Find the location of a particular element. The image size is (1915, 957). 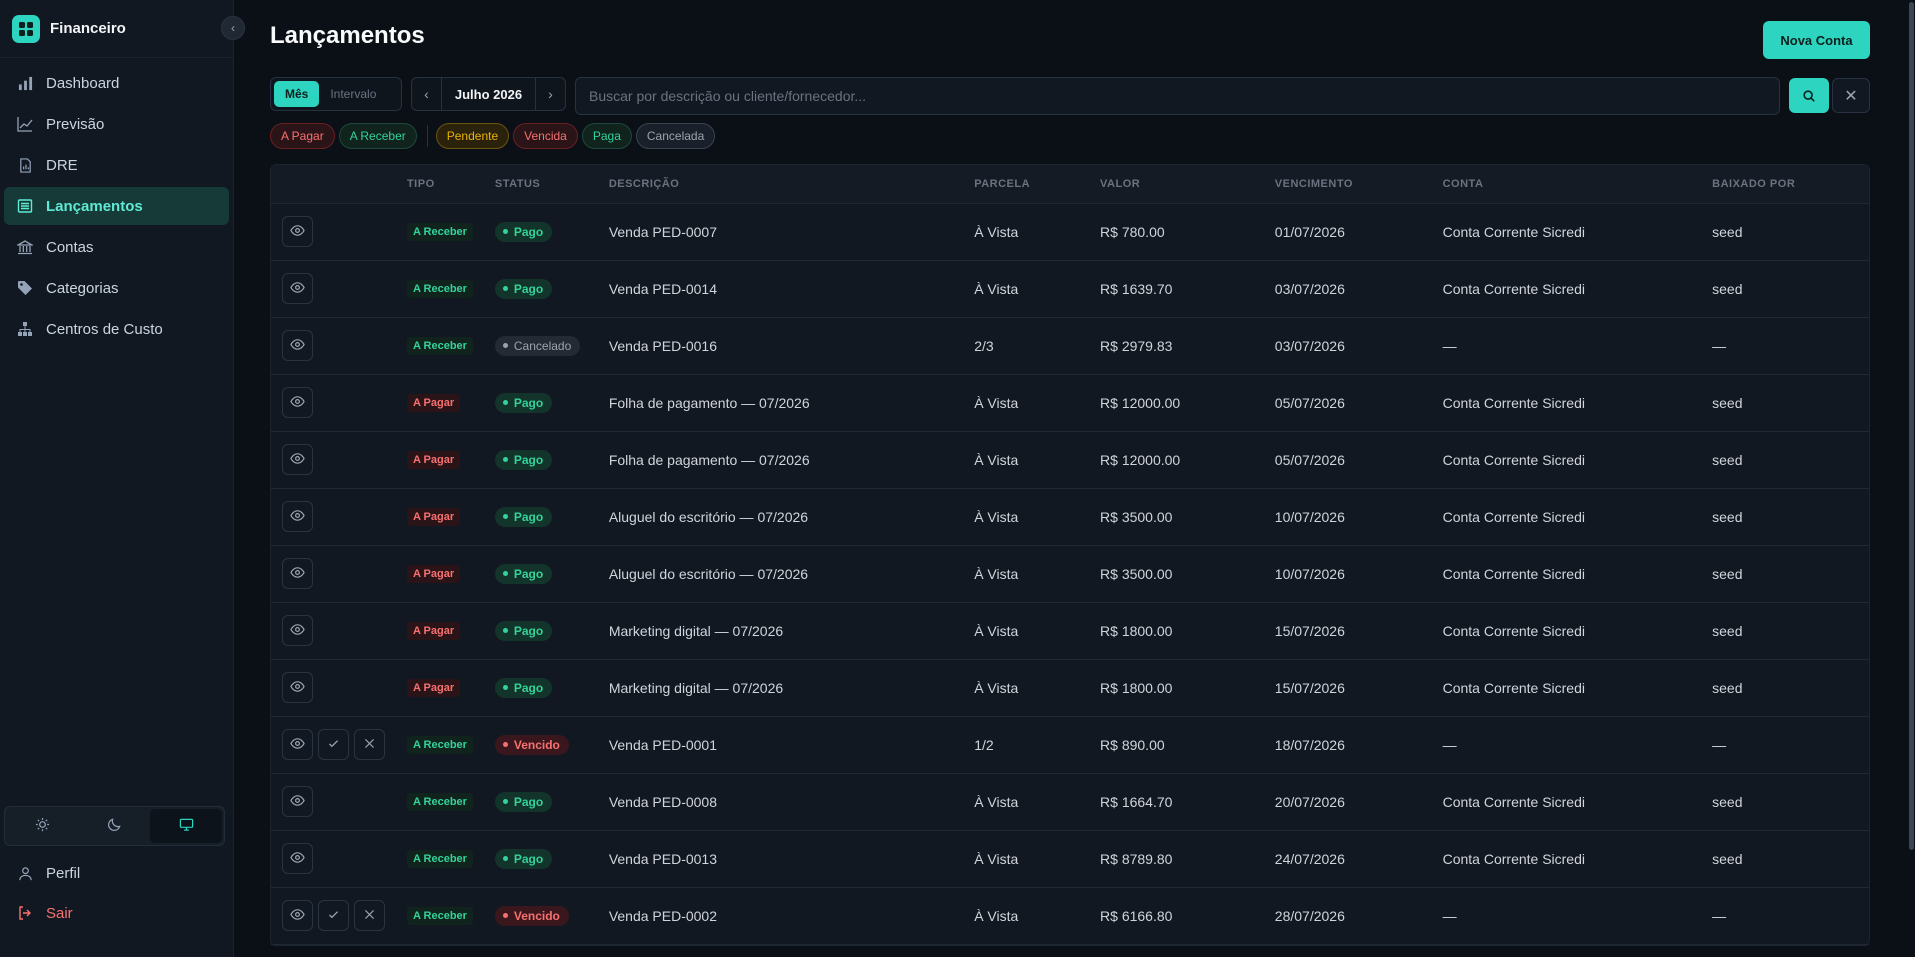

sidebar-item-contas: Contas is located at coordinates (116, 247).